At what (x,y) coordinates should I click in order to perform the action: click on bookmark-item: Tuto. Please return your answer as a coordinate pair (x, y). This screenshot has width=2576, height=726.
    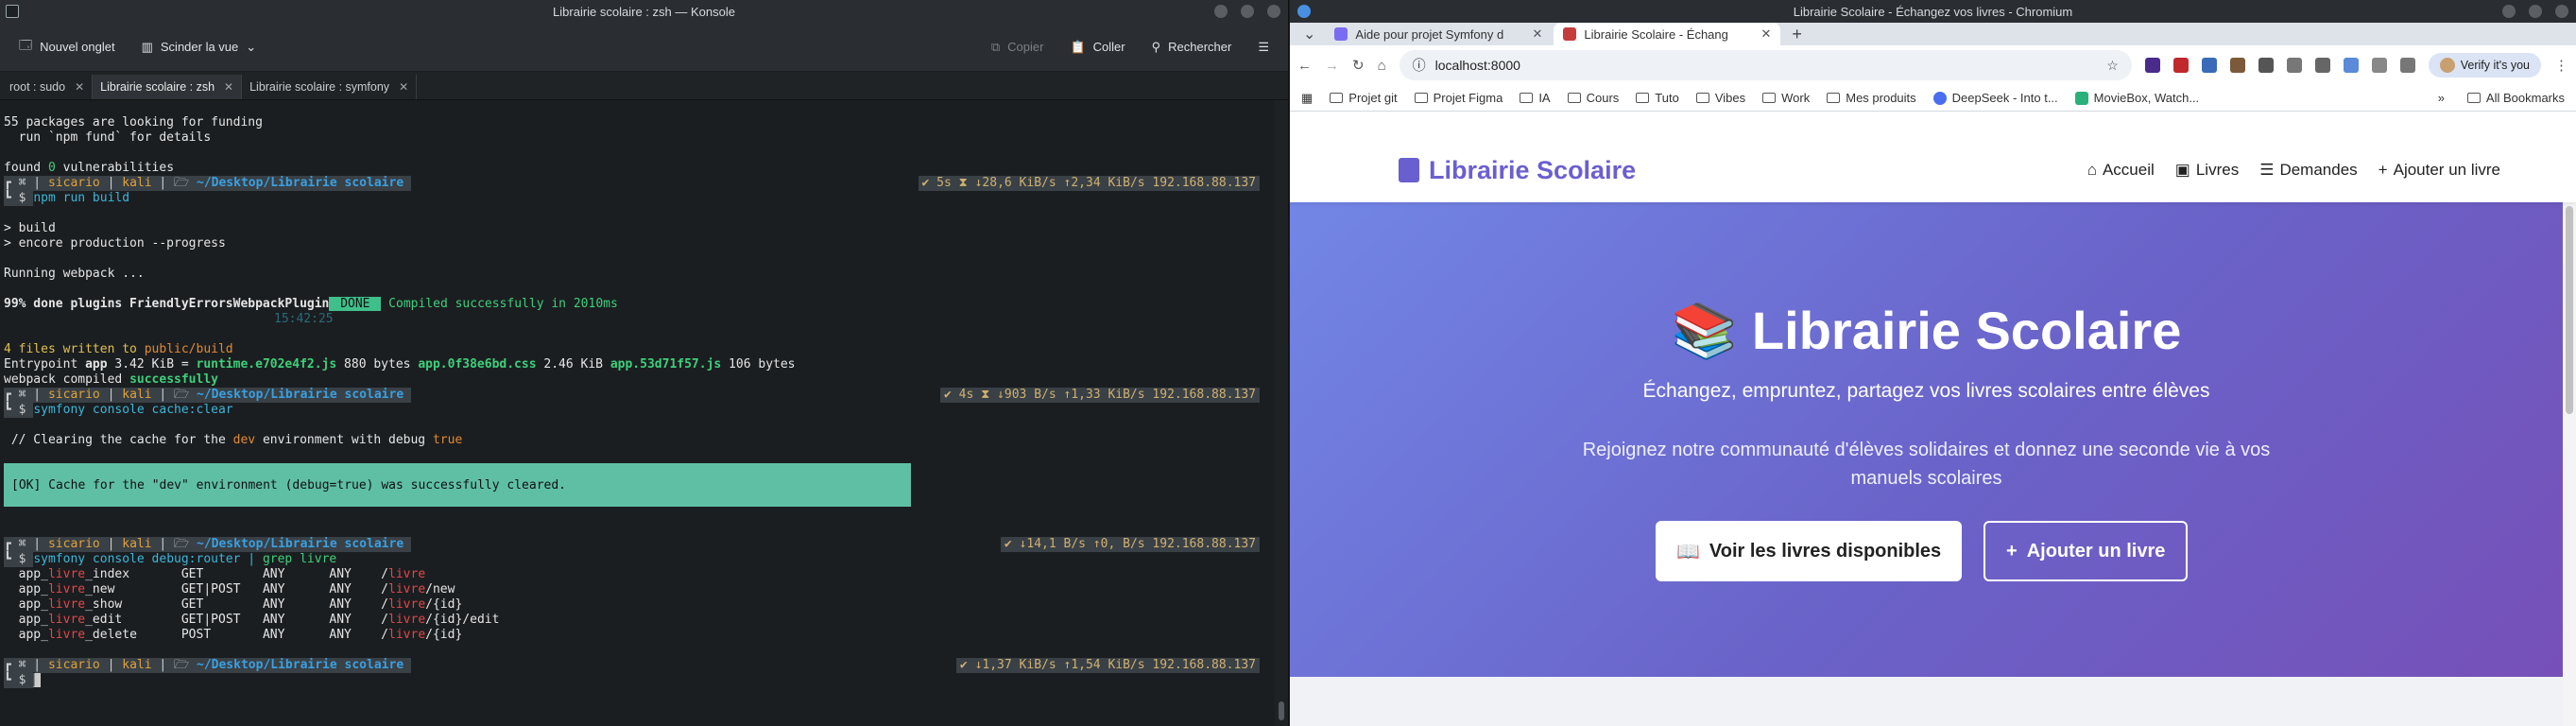
    Looking at the image, I should click on (1657, 98).